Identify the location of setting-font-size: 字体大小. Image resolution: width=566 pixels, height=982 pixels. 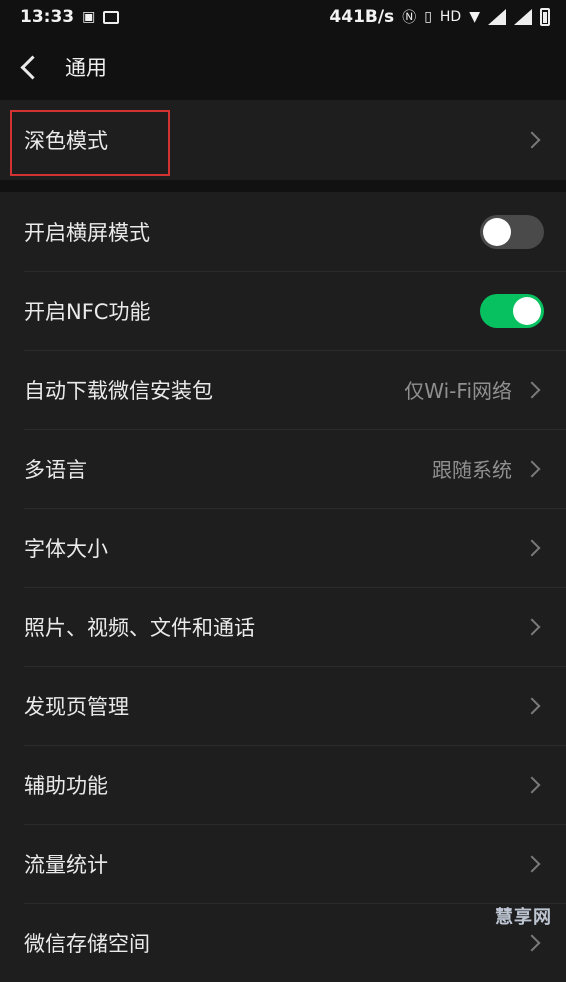
(283, 547).